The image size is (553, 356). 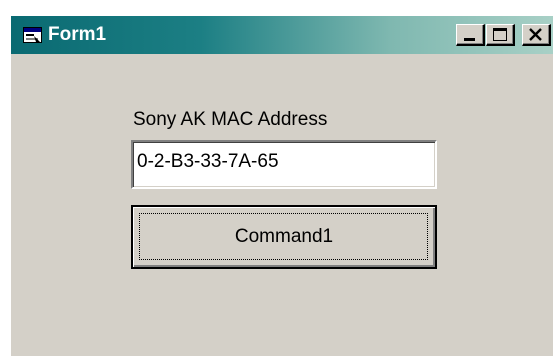 I want to click on minimize-button, so click(x=470, y=35).